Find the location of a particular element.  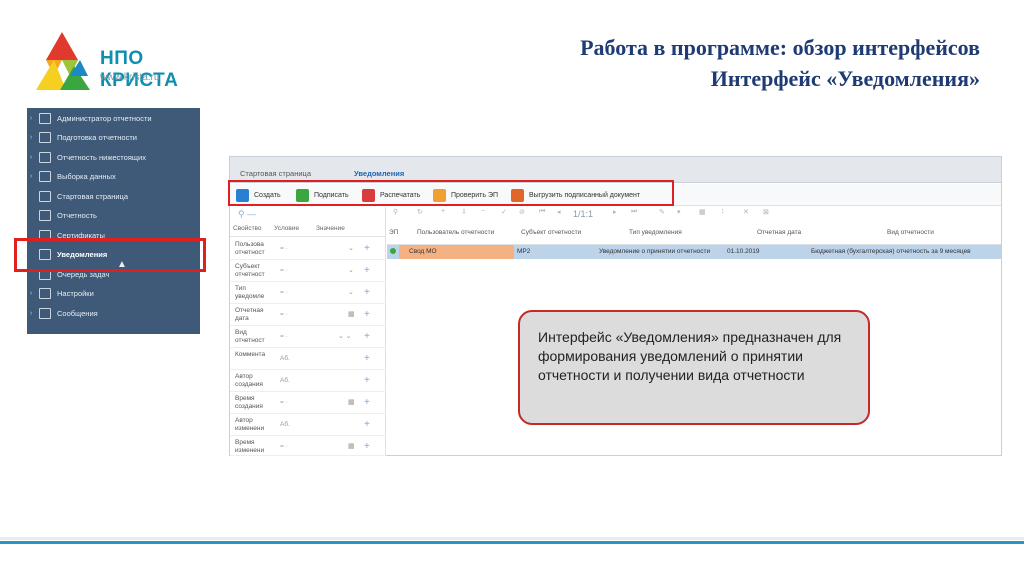

export-grid-icon: ⊠ is located at coordinates (766, 212).